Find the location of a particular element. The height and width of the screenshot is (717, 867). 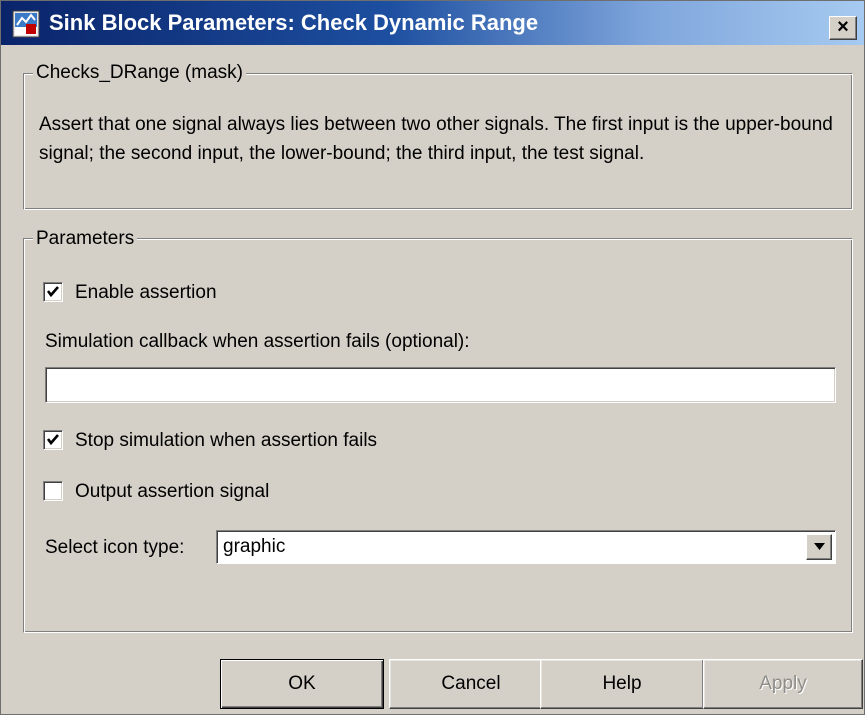

chevron-down-icon is located at coordinates (819, 546).